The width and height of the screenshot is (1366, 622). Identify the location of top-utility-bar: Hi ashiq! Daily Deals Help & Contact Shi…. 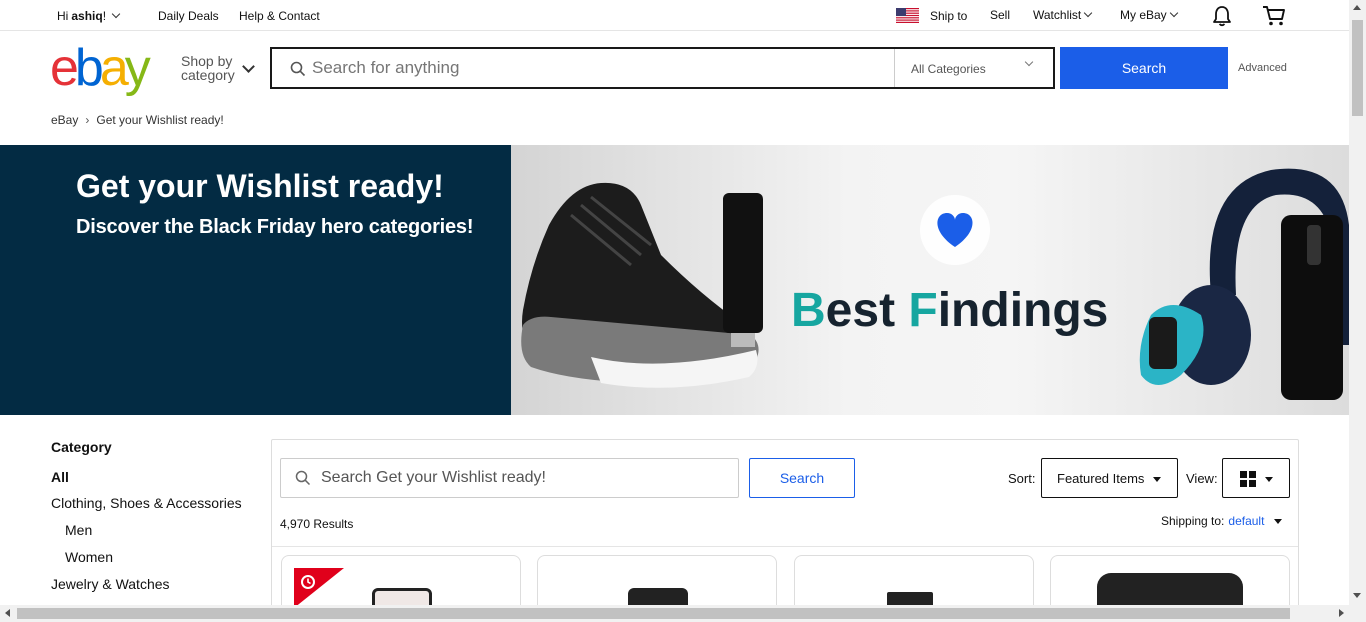
(674, 15).